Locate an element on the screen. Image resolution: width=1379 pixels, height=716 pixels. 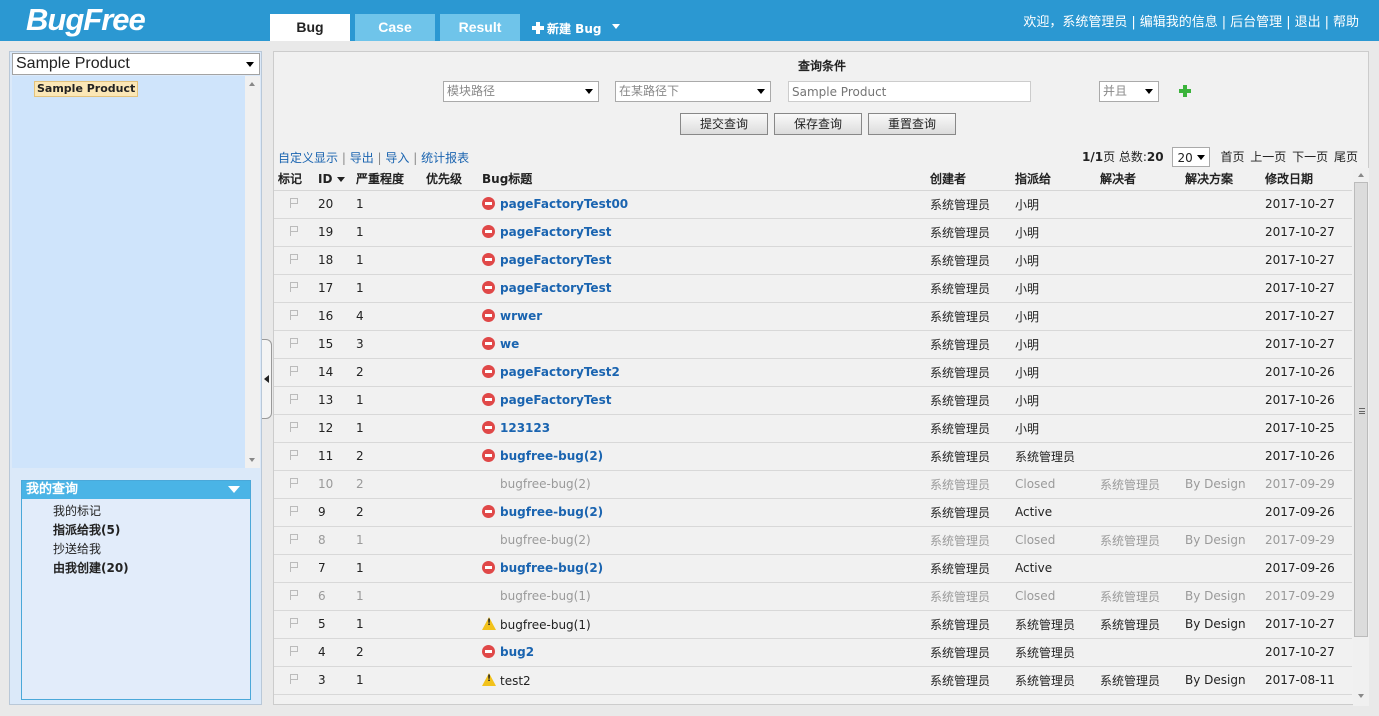
table-row: 11 2 bugfree-bug(2) 系统管理员 系统管理员 2017-10-26 is located at coordinates (813, 456).